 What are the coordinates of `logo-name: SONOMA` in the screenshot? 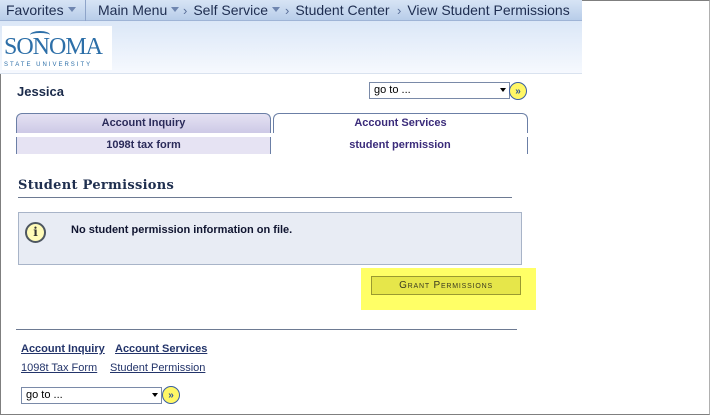 It's located at (53, 47).